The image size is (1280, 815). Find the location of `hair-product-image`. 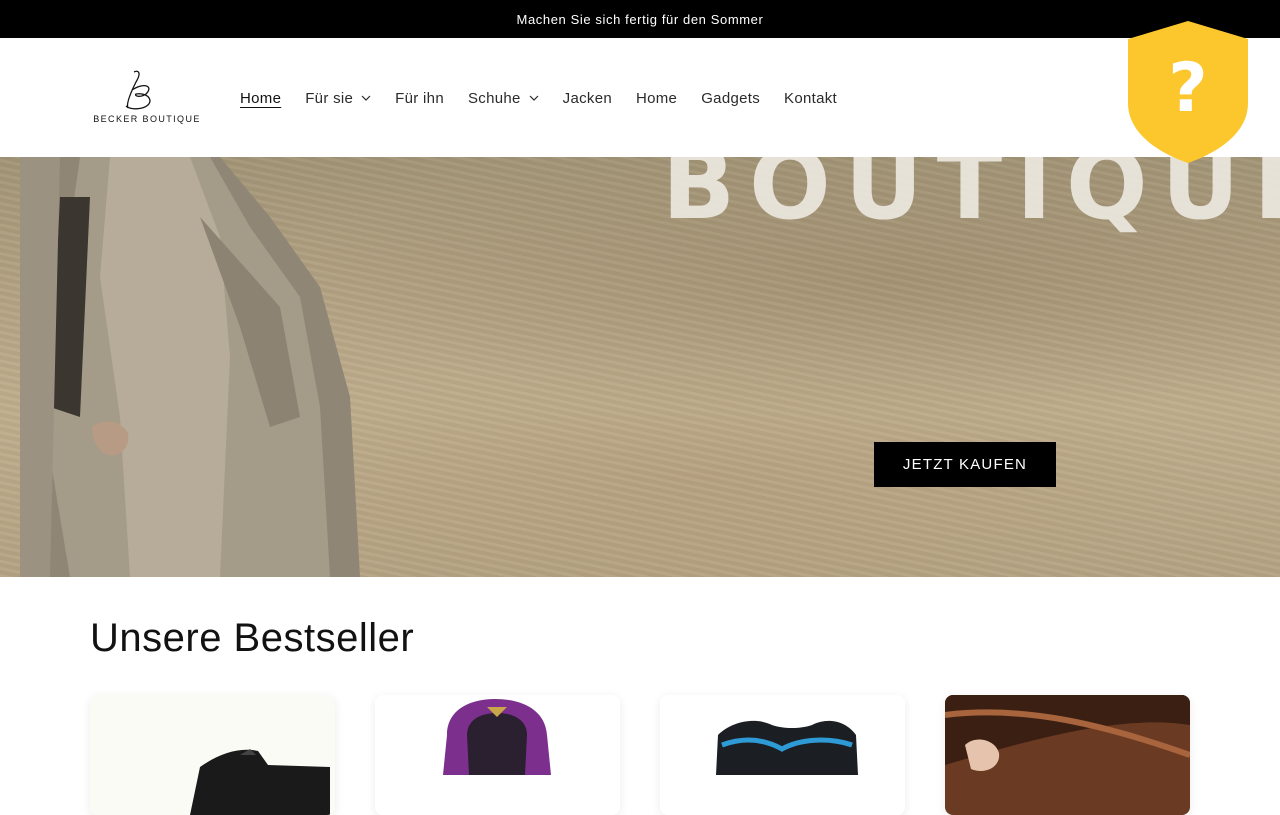

hair-product-image is located at coordinates (1067, 755).